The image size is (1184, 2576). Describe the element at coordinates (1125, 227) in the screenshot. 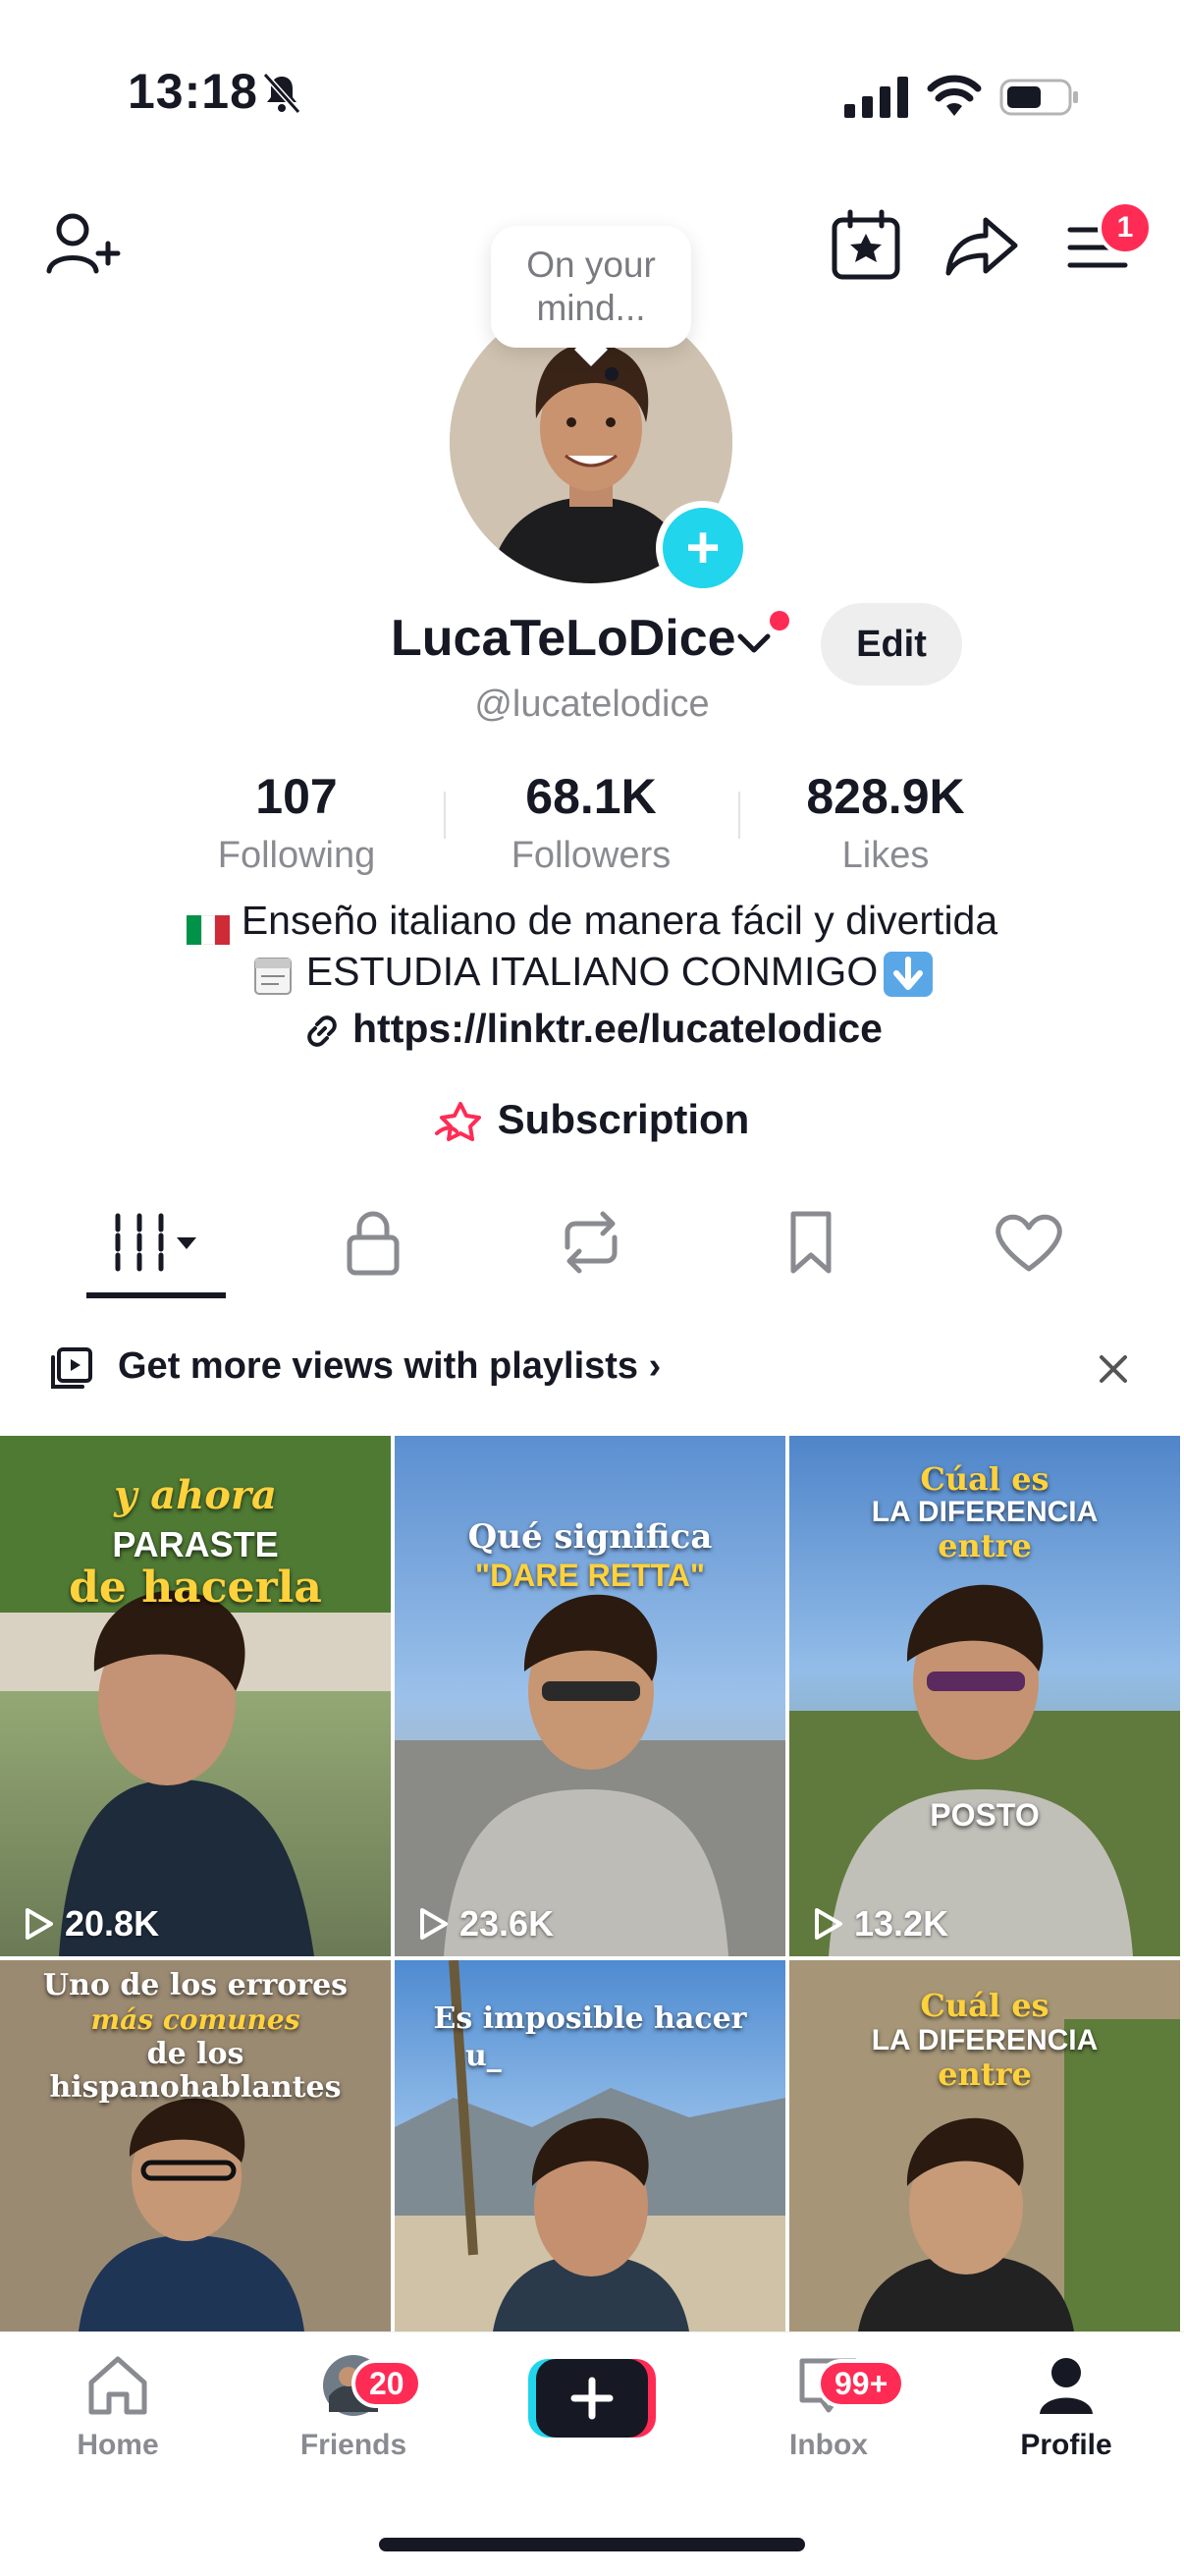

I see `menu-notification-badge: 1` at that location.